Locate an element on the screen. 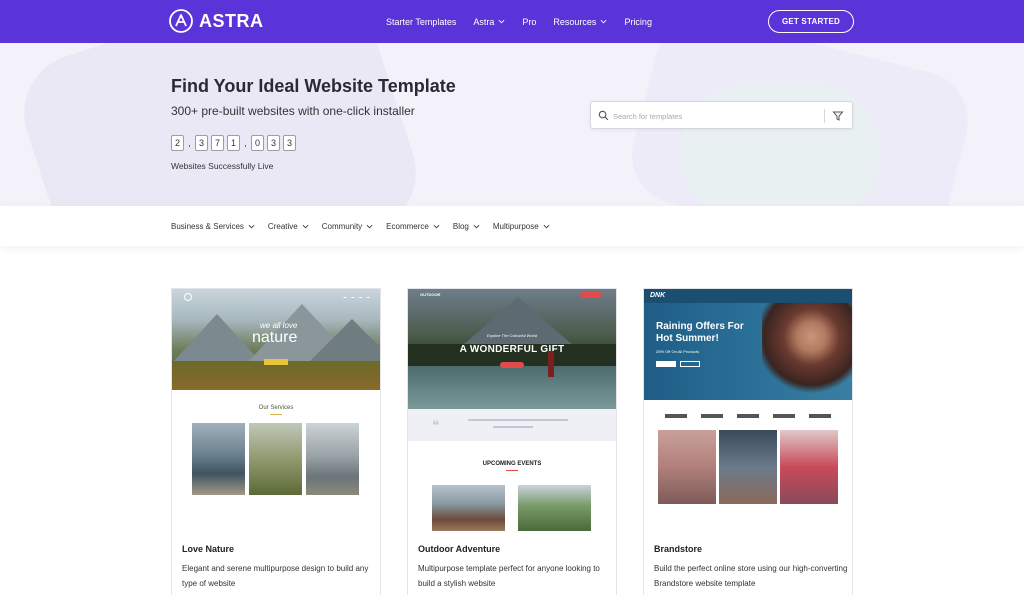 The image size is (1024, 595). preview-hero-image: ▬ ▬ ▬ ▬ we all love nature is located at coordinates (276, 339).